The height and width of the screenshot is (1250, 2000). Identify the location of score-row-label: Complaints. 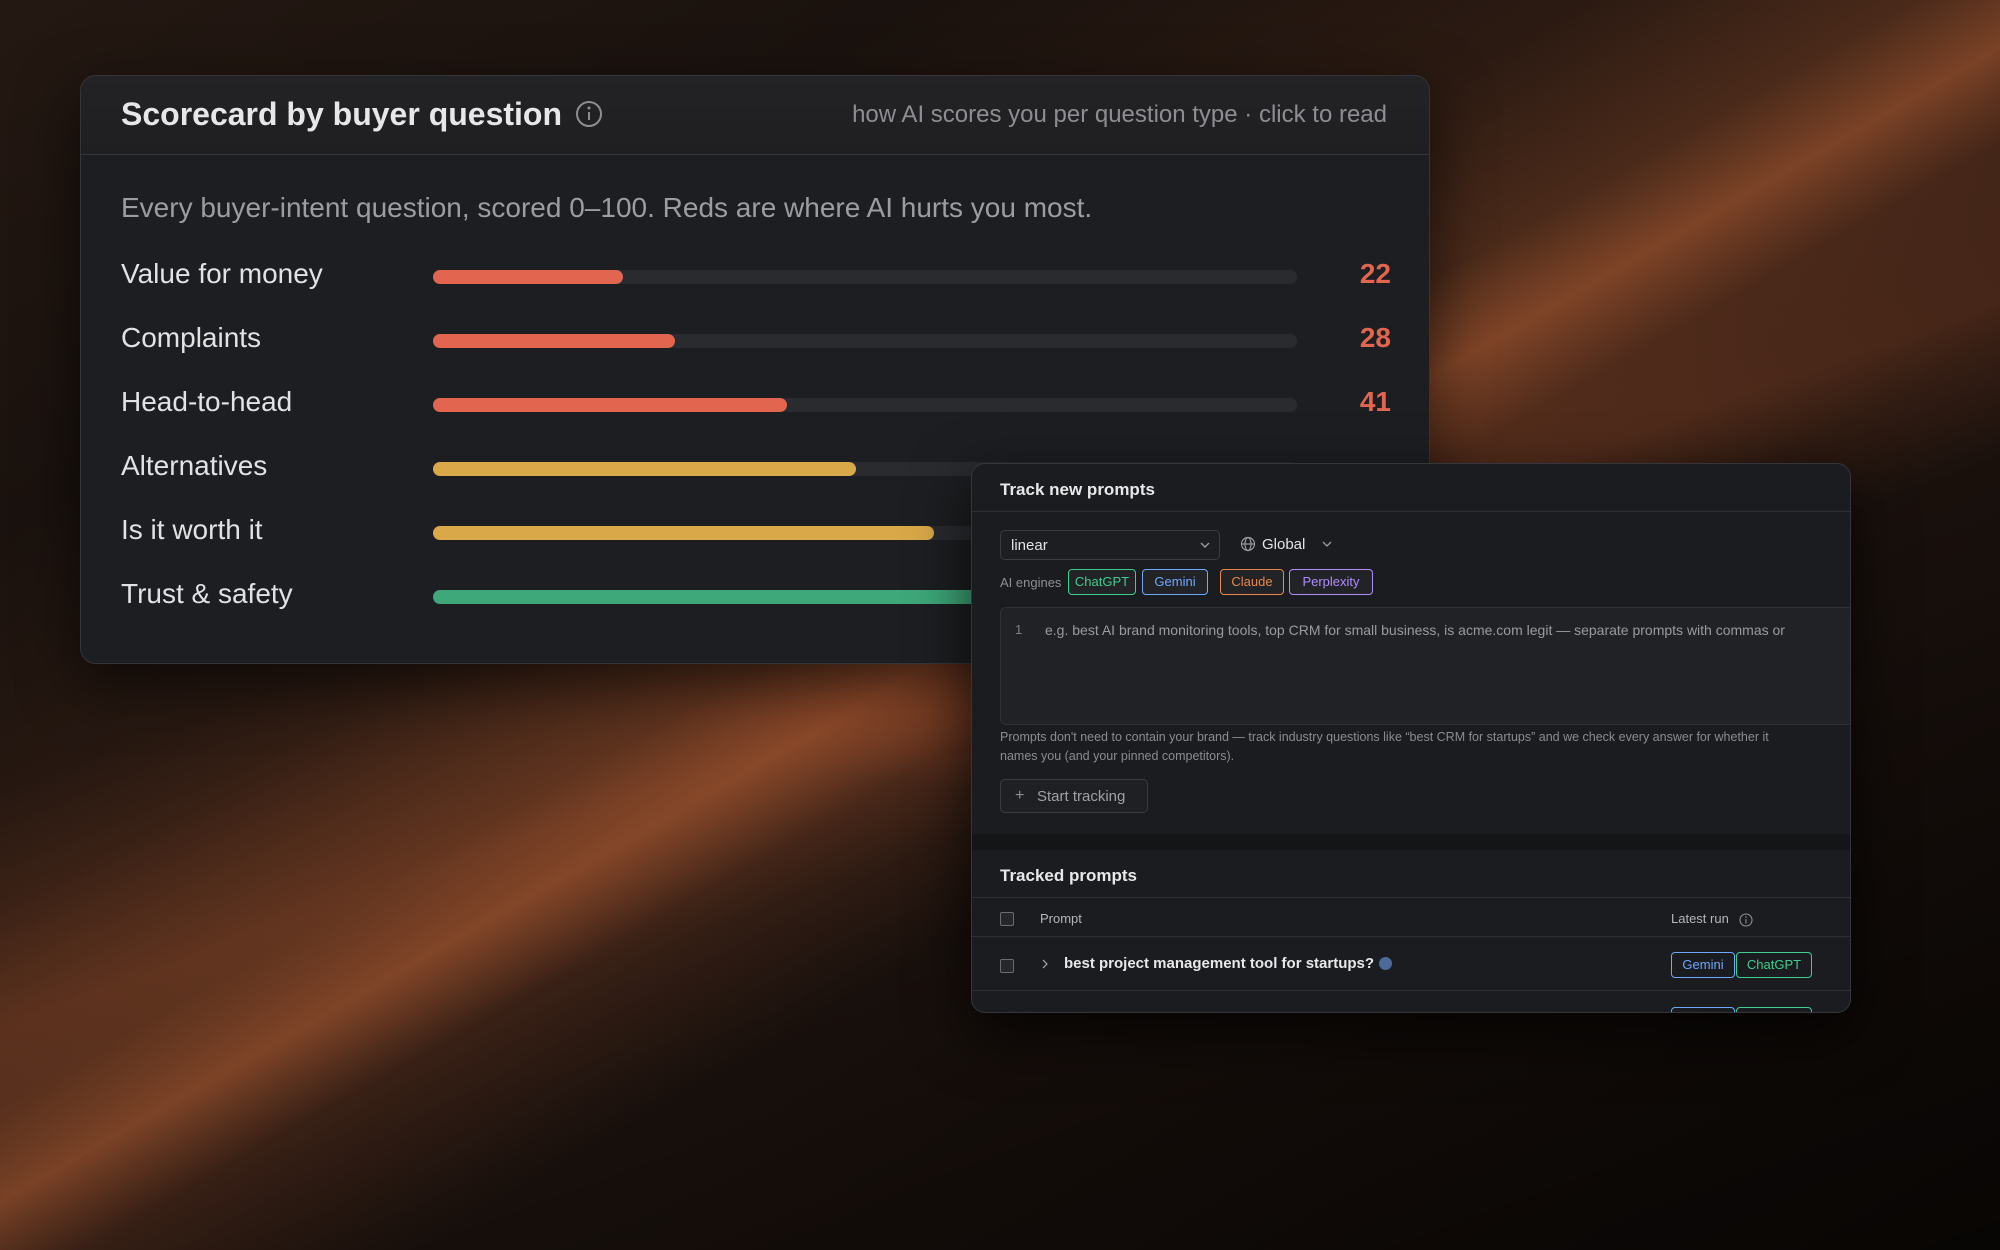
(191, 337).